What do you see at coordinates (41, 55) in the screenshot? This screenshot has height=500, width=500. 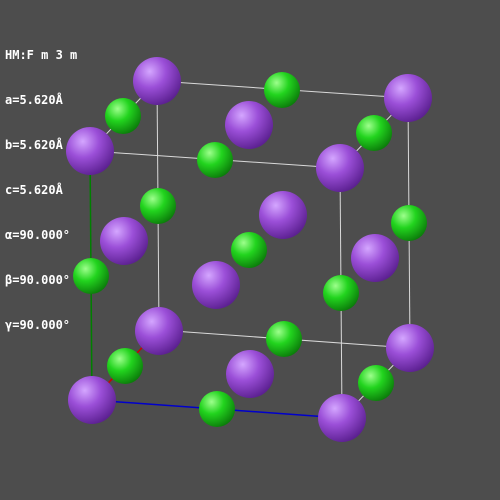 I see `space-group-label: HM:F m 3 m` at bounding box center [41, 55].